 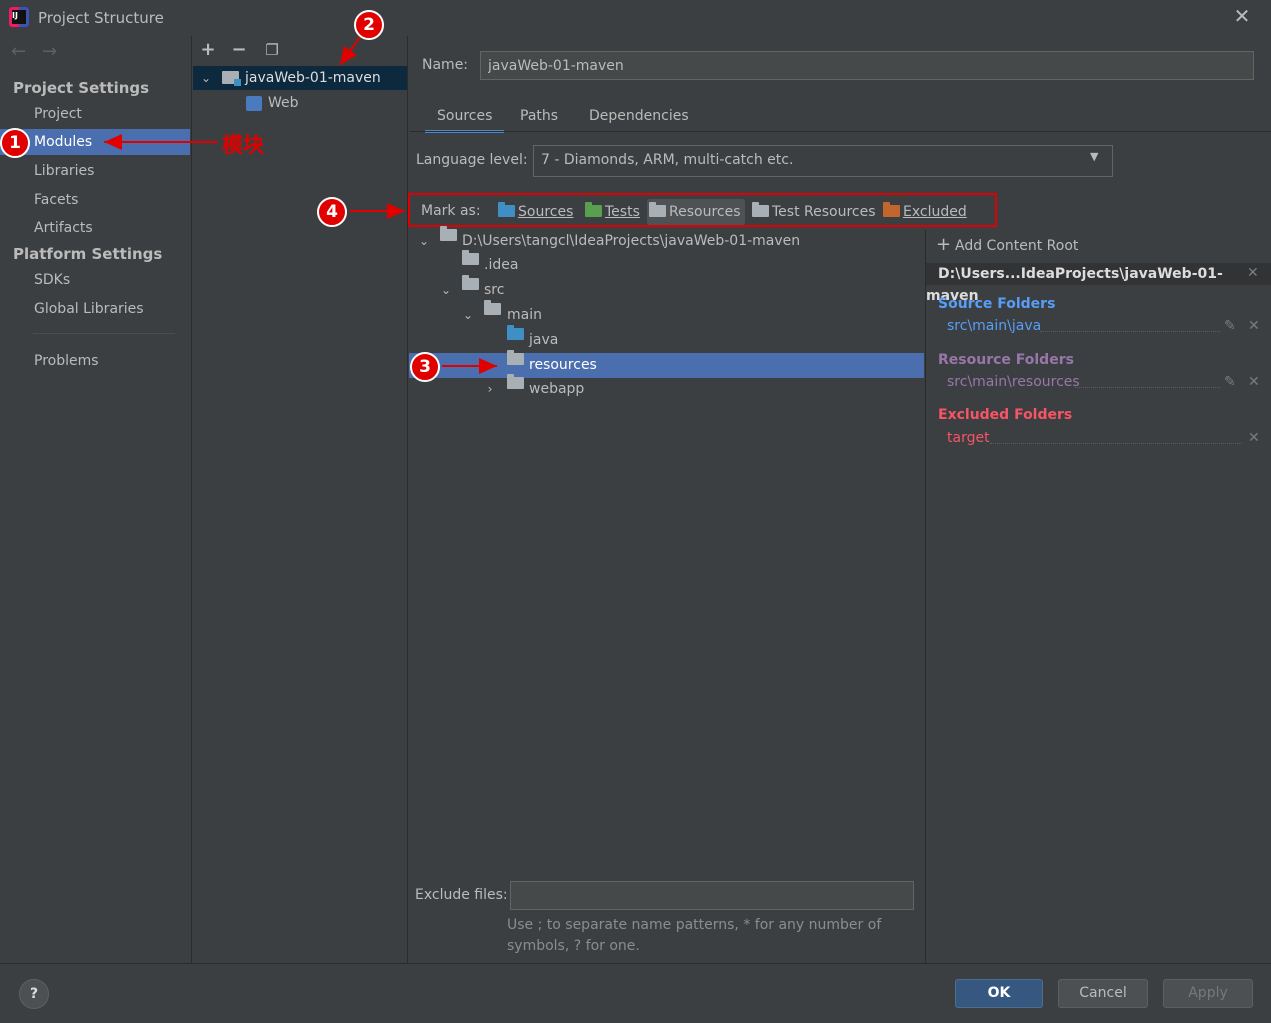 What do you see at coordinates (15, 143) in the screenshot?
I see `annotation-badge-1: 1` at bounding box center [15, 143].